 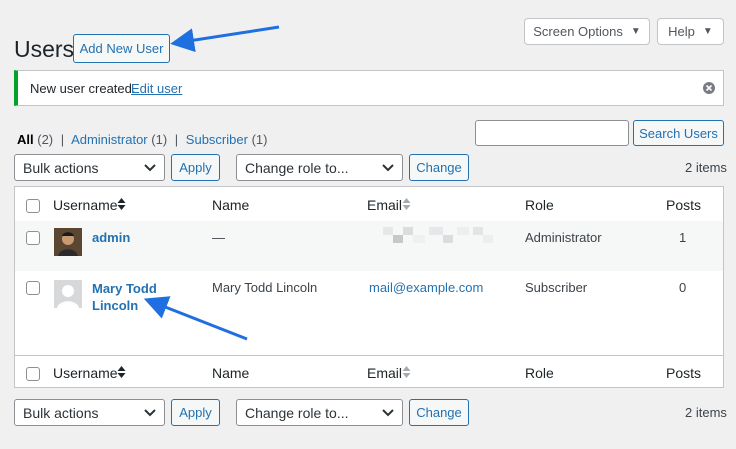 What do you see at coordinates (218, 237) in the screenshot?
I see `name-cell: —` at bounding box center [218, 237].